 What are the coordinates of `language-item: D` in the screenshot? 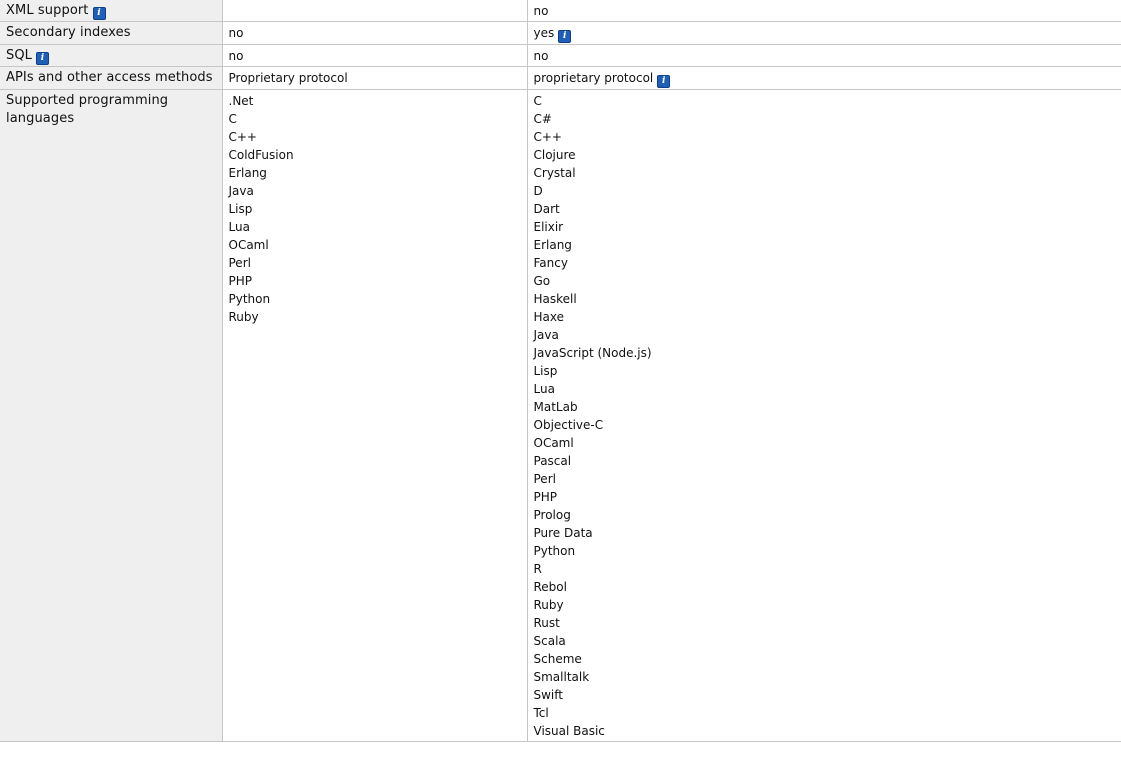 It's located at (538, 191).